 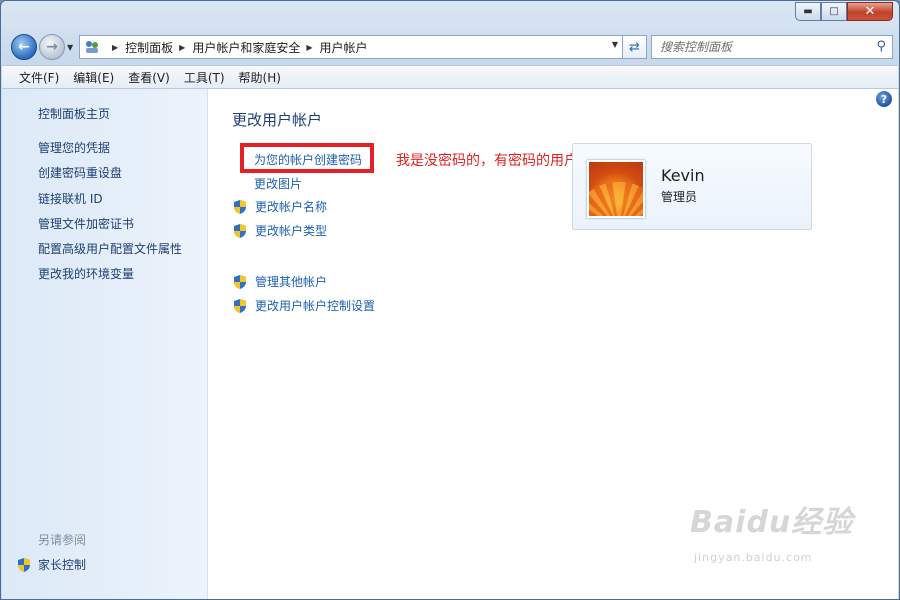 What do you see at coordinates (772, 522) in the screenshot?
I see `watermark-brand: Baidu经验` at bounding box center [772, 522].